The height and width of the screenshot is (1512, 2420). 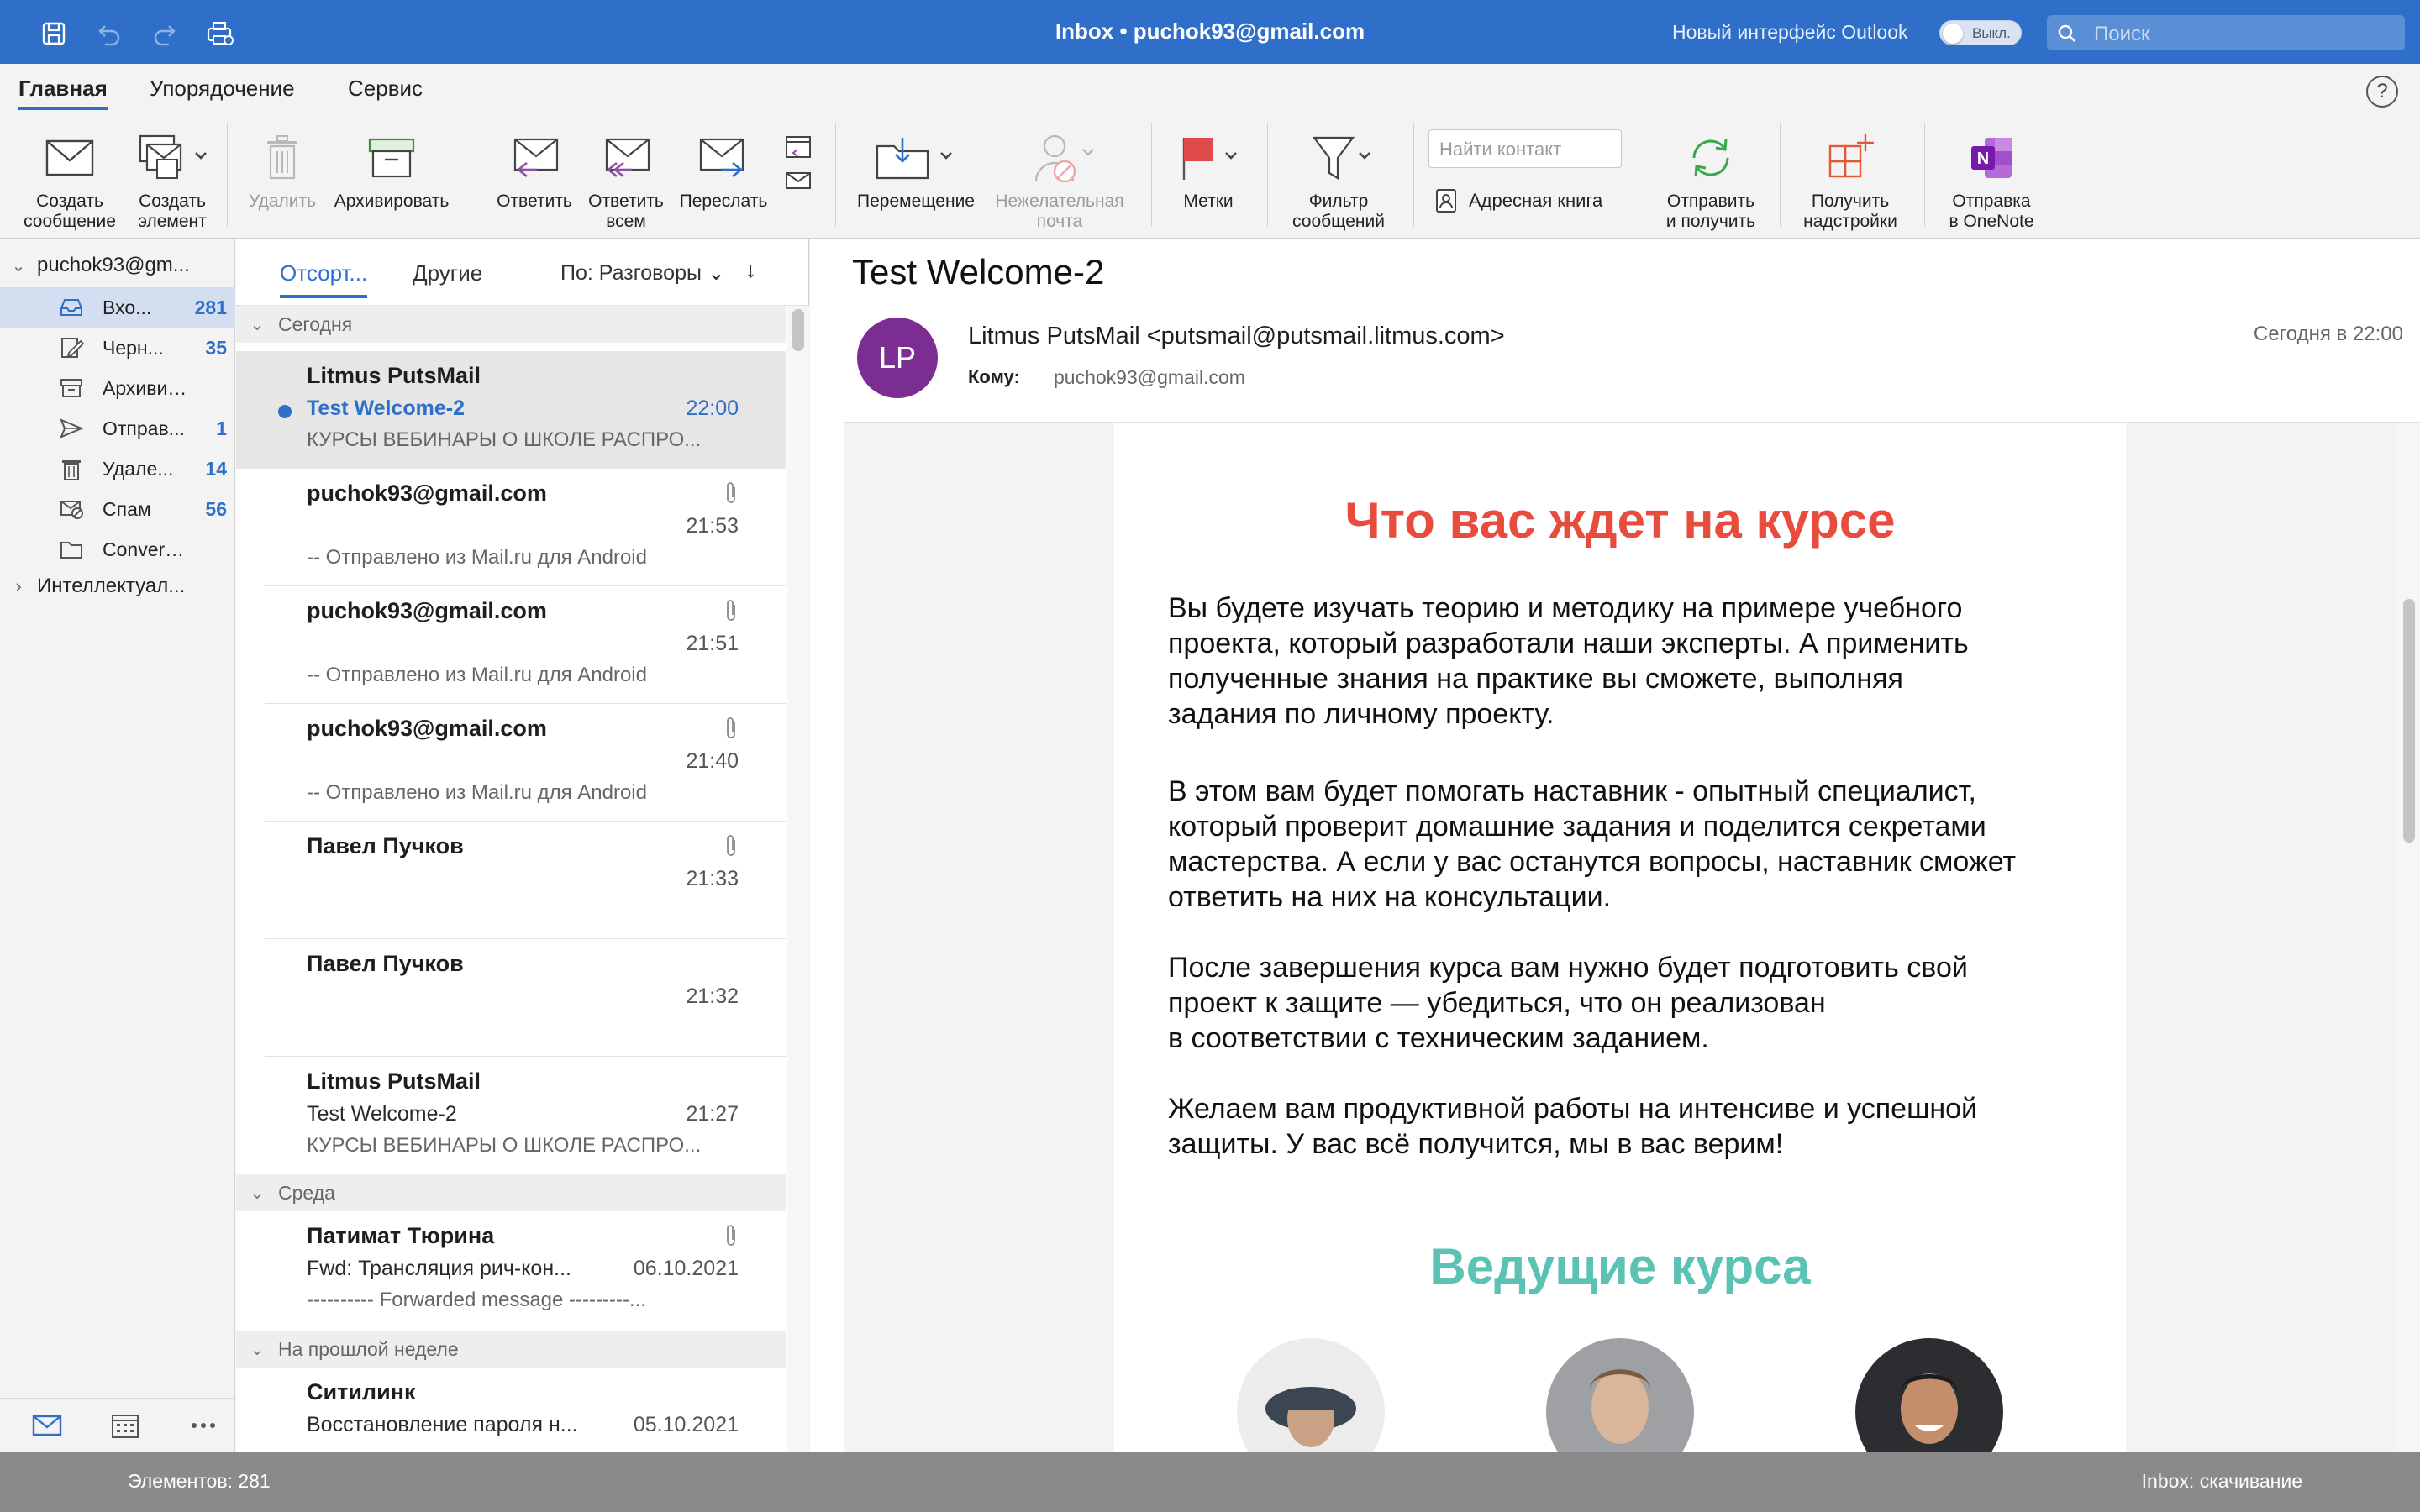 What do you see at coordinates (165, 33) in the screenshot?
I see `redo-icon` at bounding box center [165, 33].